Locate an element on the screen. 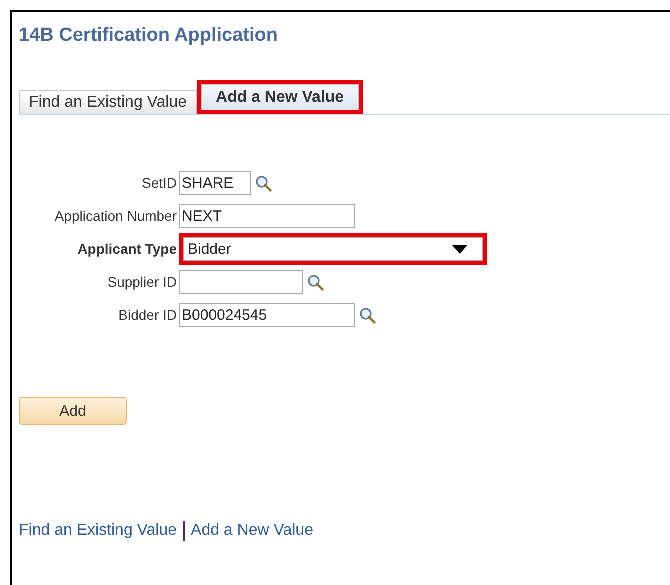  input-field: B000024545 is located at coordinates (267, 315).